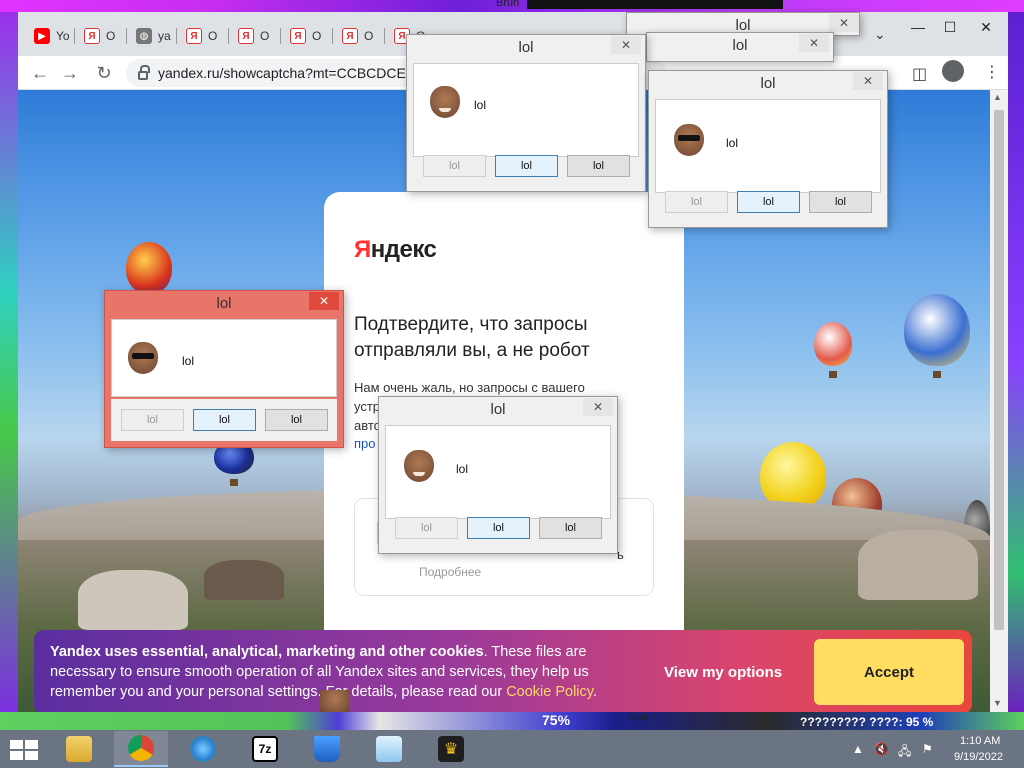 The width and height of the screenshot is (1024, 768). I want to click on glitch-black-strip, so click(655, 4).